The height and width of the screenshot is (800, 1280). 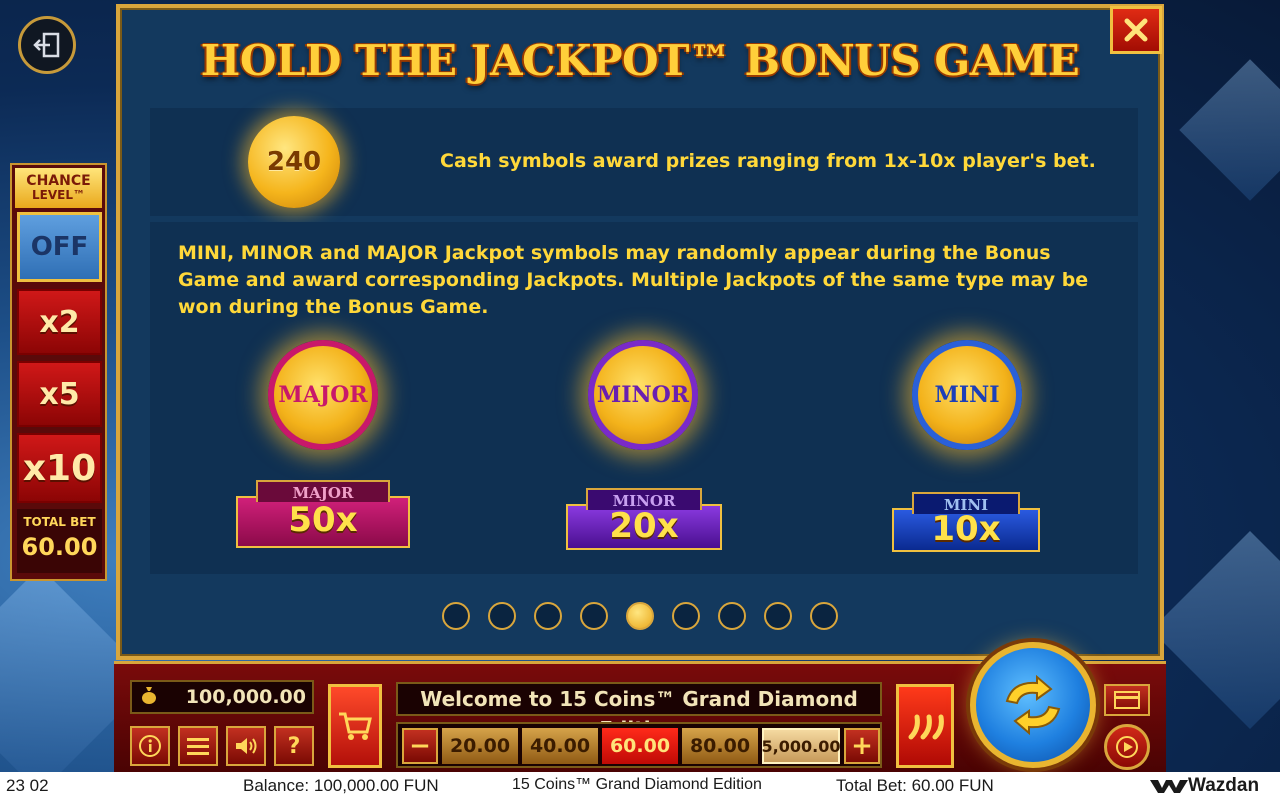 What do you see at coordinates (420, 746) in the screenshot?
I see `decrease-bet-button: −` at bounding box center [420, 746].